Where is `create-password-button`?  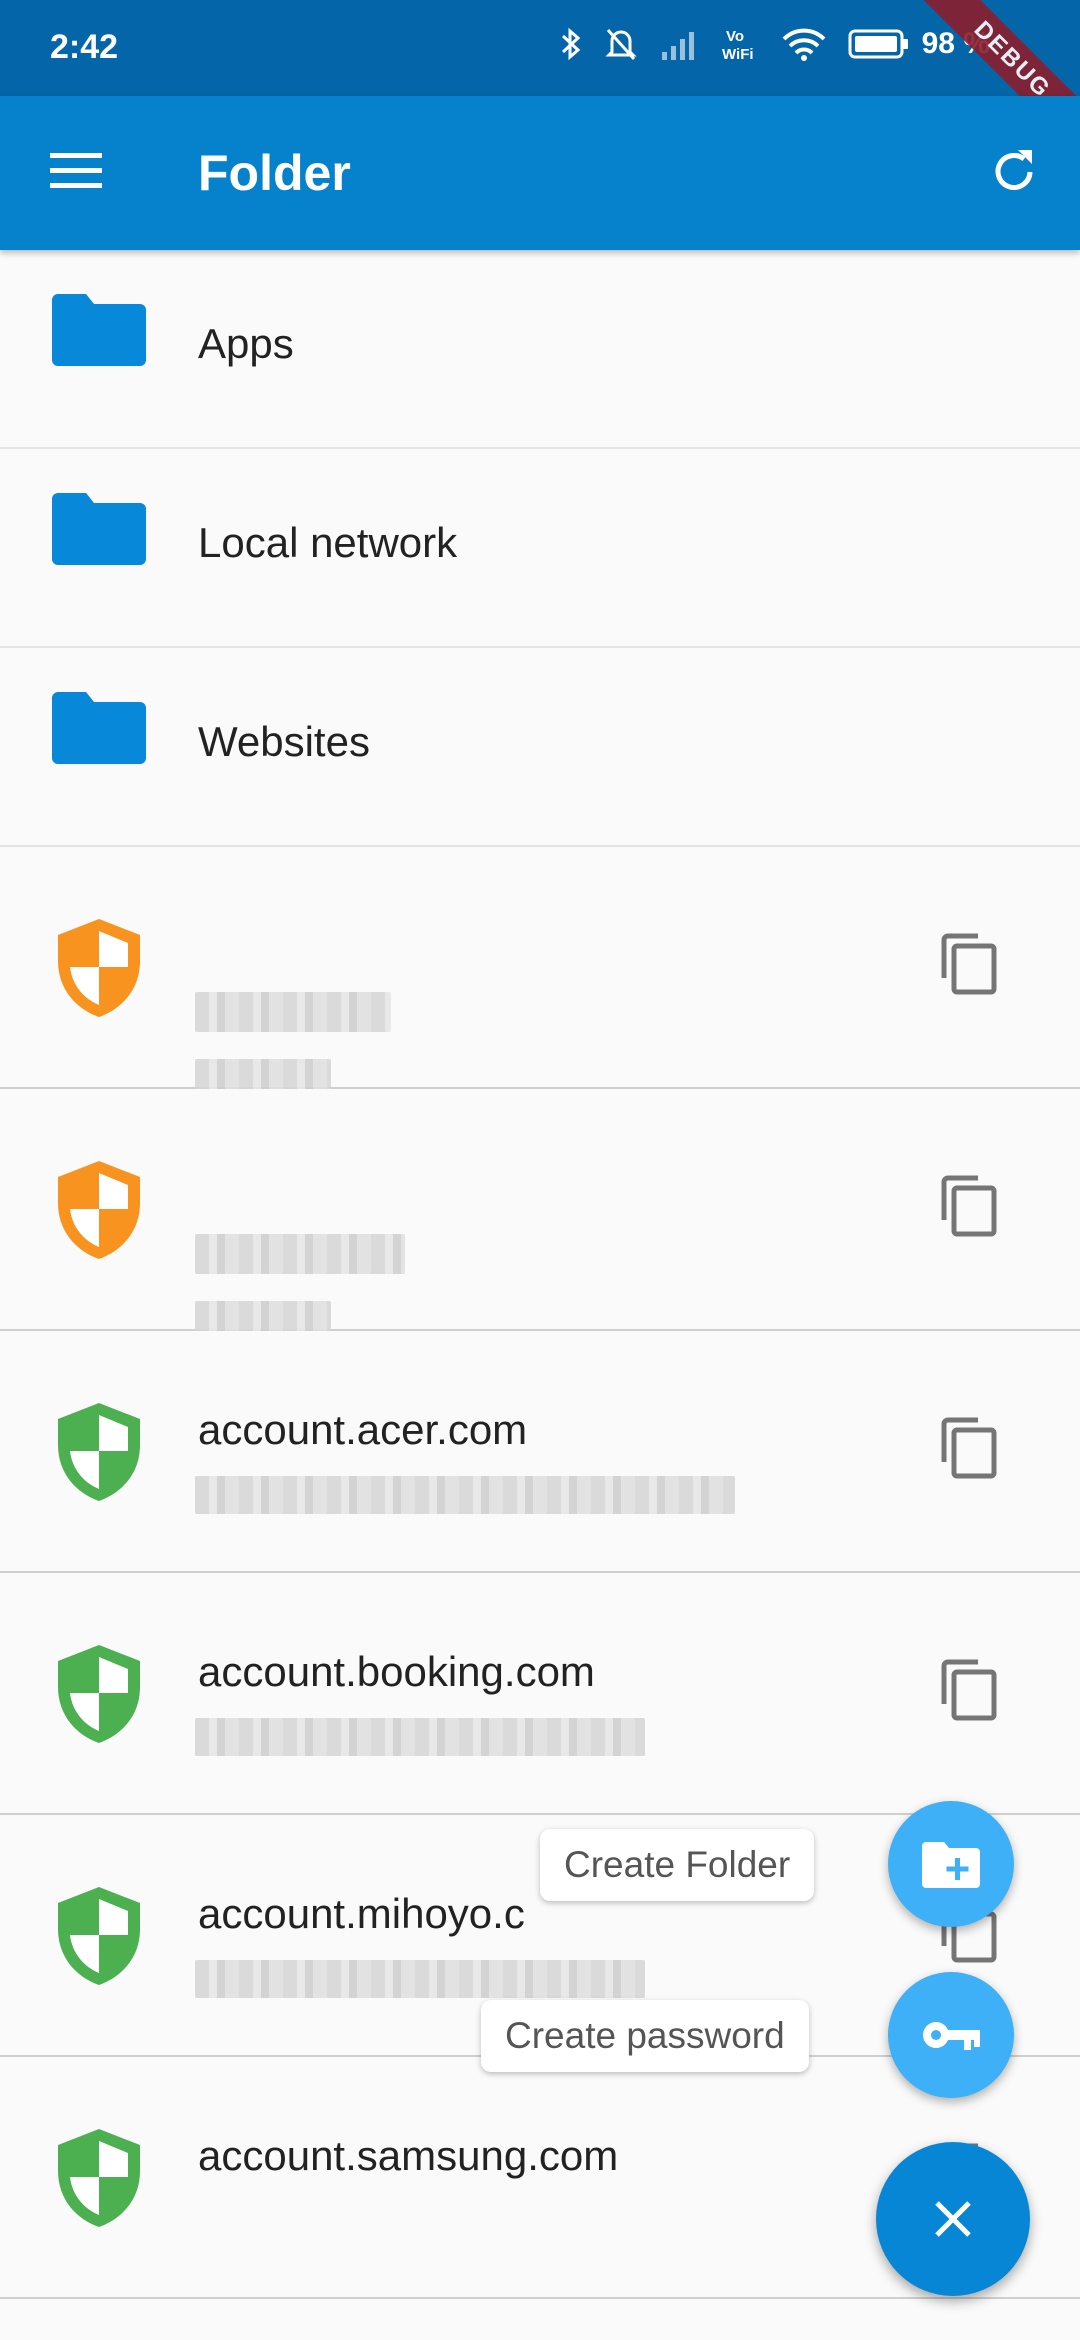 create-password-button is located at coordinates (951, 2035).